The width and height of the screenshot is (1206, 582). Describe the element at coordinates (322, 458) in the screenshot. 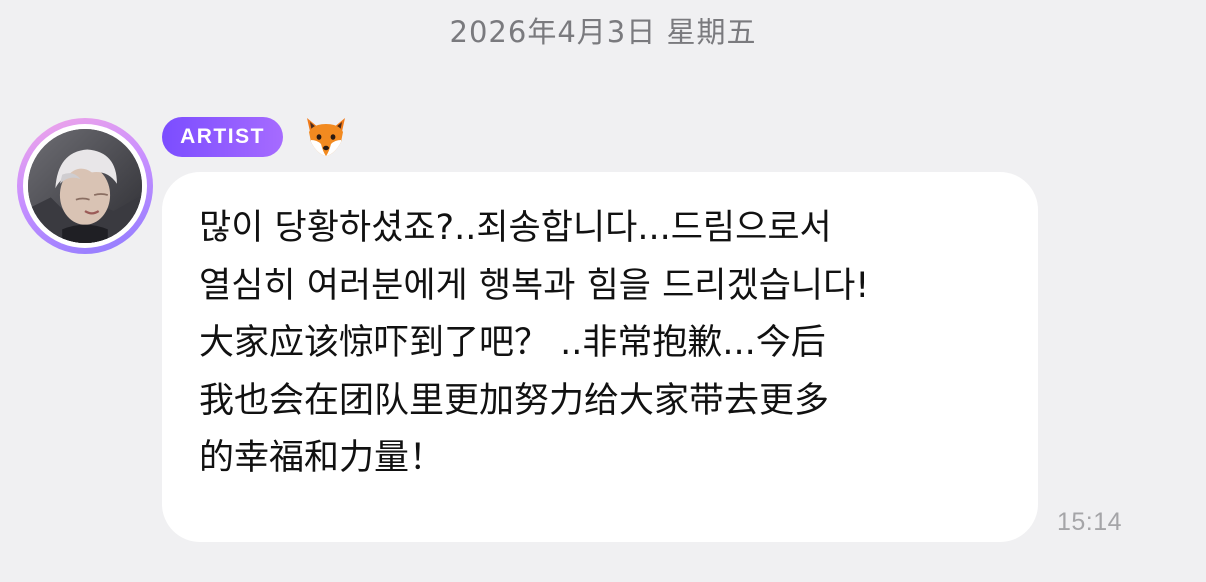

I see `message-line: 的幸福和力量！` at that location.